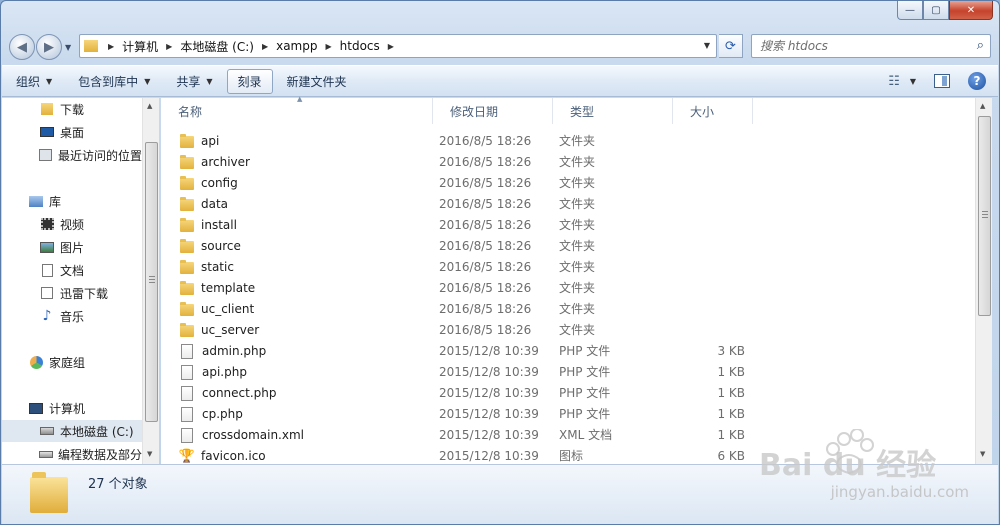 The width and height of the screenshot is (1000, 525). What do you see at coordinates (72, 362) in the screenshot?
I see `nav-item-homegroup: 家庭组` at bounding box center [72, 362].